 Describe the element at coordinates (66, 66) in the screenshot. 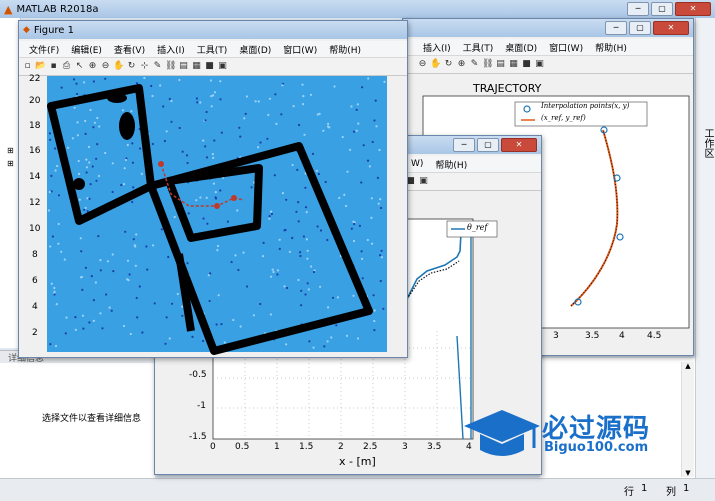

I see `print-icon: ⎙` at that location.